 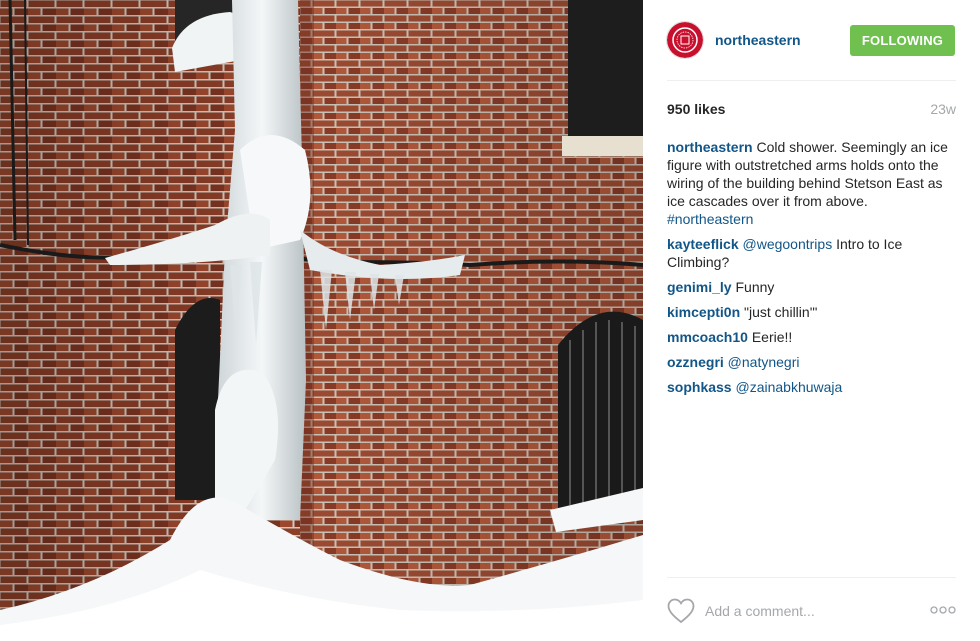 I want to click on divider, so click(x=811, y=80).